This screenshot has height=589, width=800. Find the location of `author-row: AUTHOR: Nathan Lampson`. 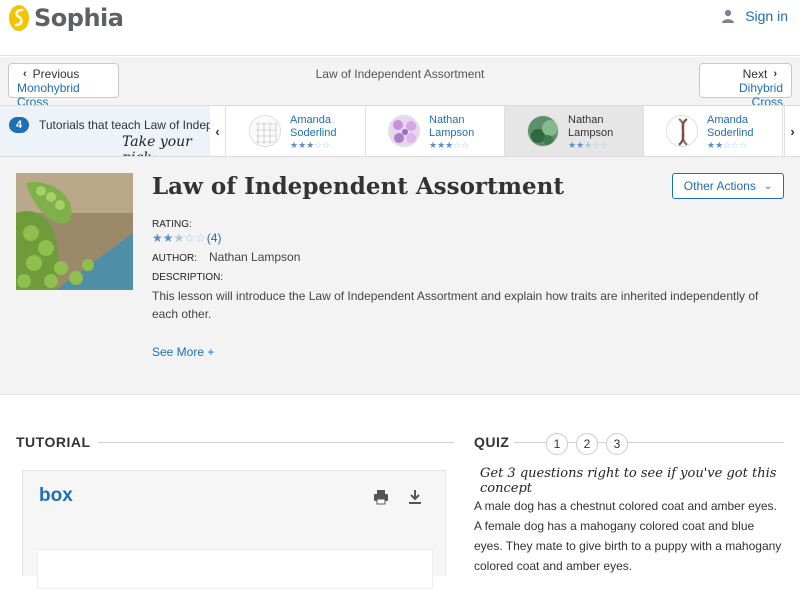

author-row: AUTHOR: Nathan Lampson is located at coordinates (226, 257).